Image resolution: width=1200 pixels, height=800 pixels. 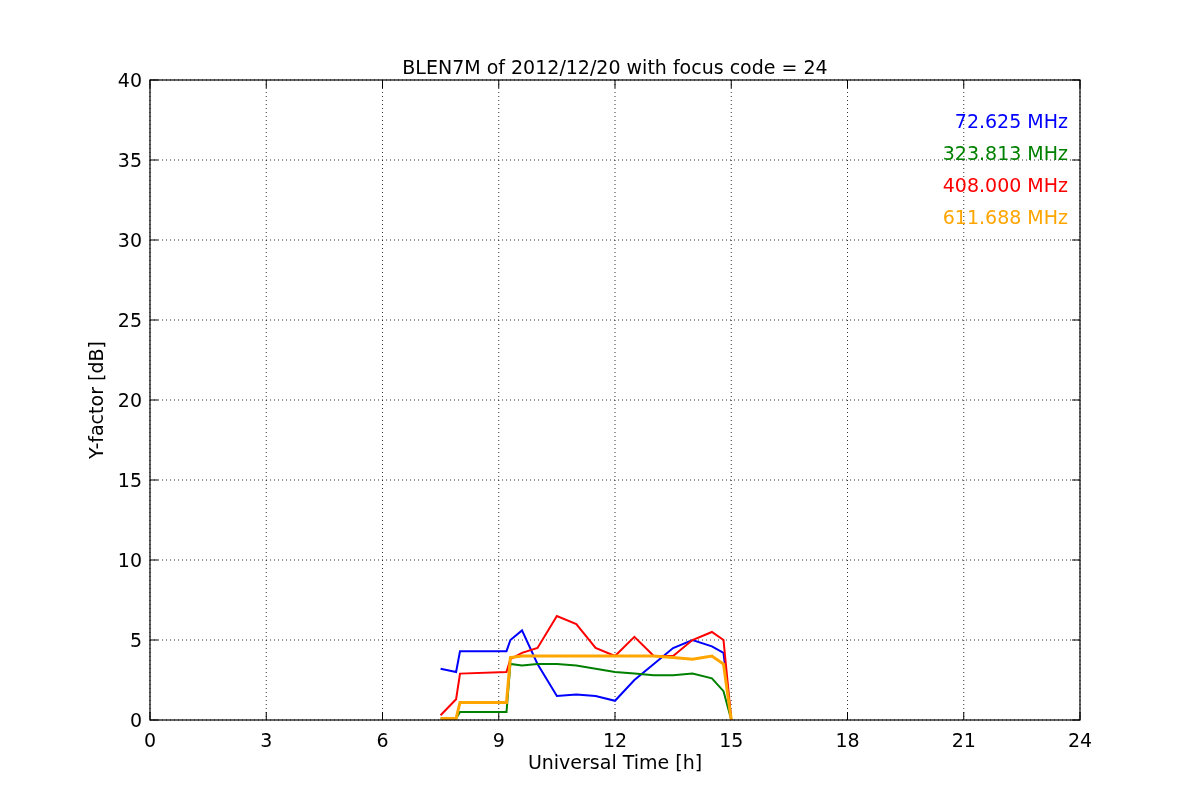 What do you see at coordinates (498, 740) in the screenshot?
I see `tick-label: 9` at bounding box center [498, 740].